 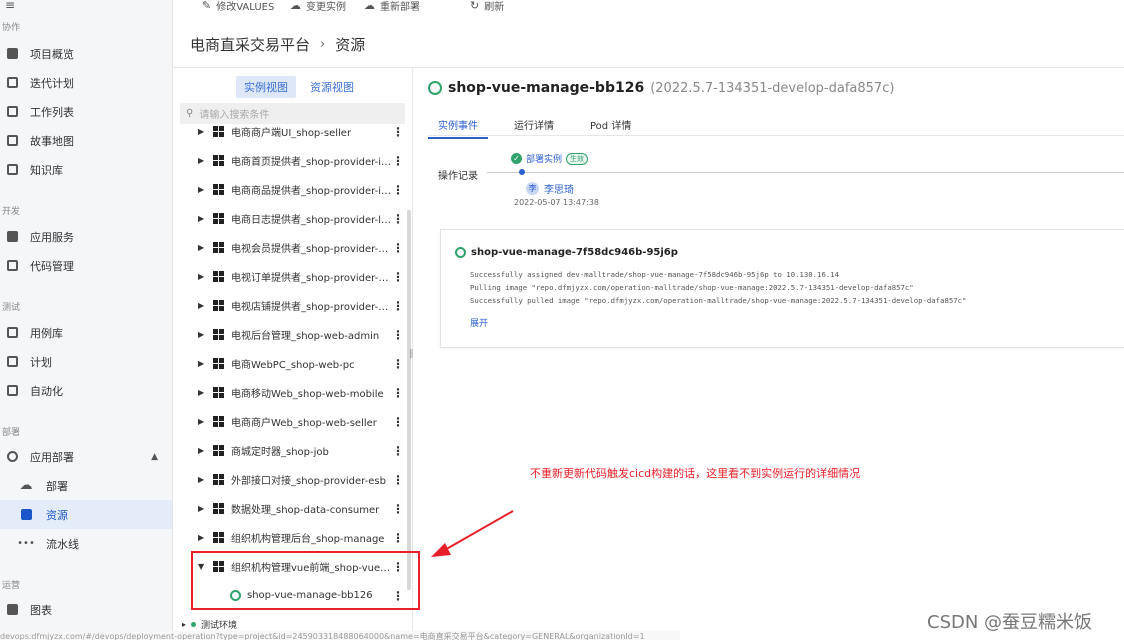 What do you see at coordinates (311, 278) in the screenshot?
I see `tree-item-label: 电视订单提供者_shop-provider-order` at bounding box center [311, 278].